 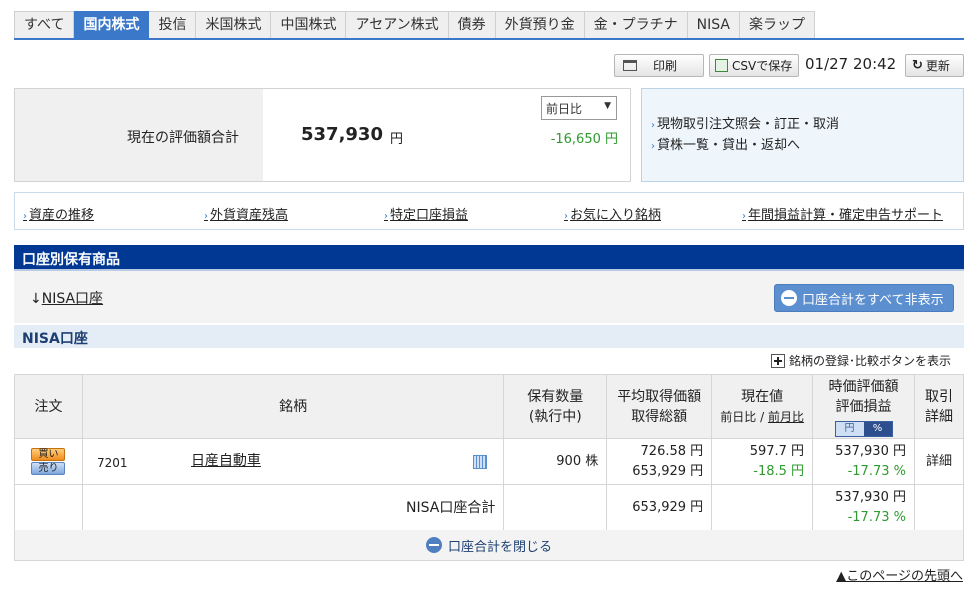 What do you see at coordinates (846, 215) in the screenshot?
I see `tax-support-label: 年間損益計算・確定申告サポート` at bounding box center [846, 215].